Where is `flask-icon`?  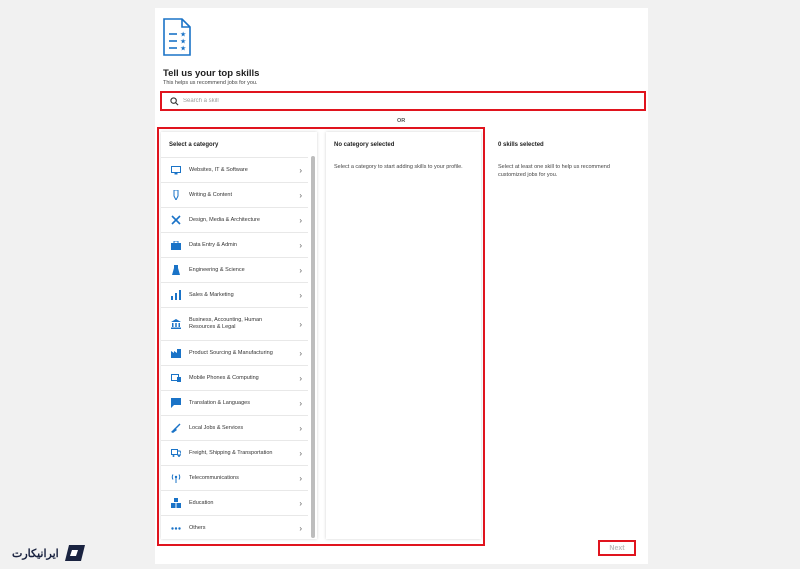 flask-icon is located at coordinates (176, 270).